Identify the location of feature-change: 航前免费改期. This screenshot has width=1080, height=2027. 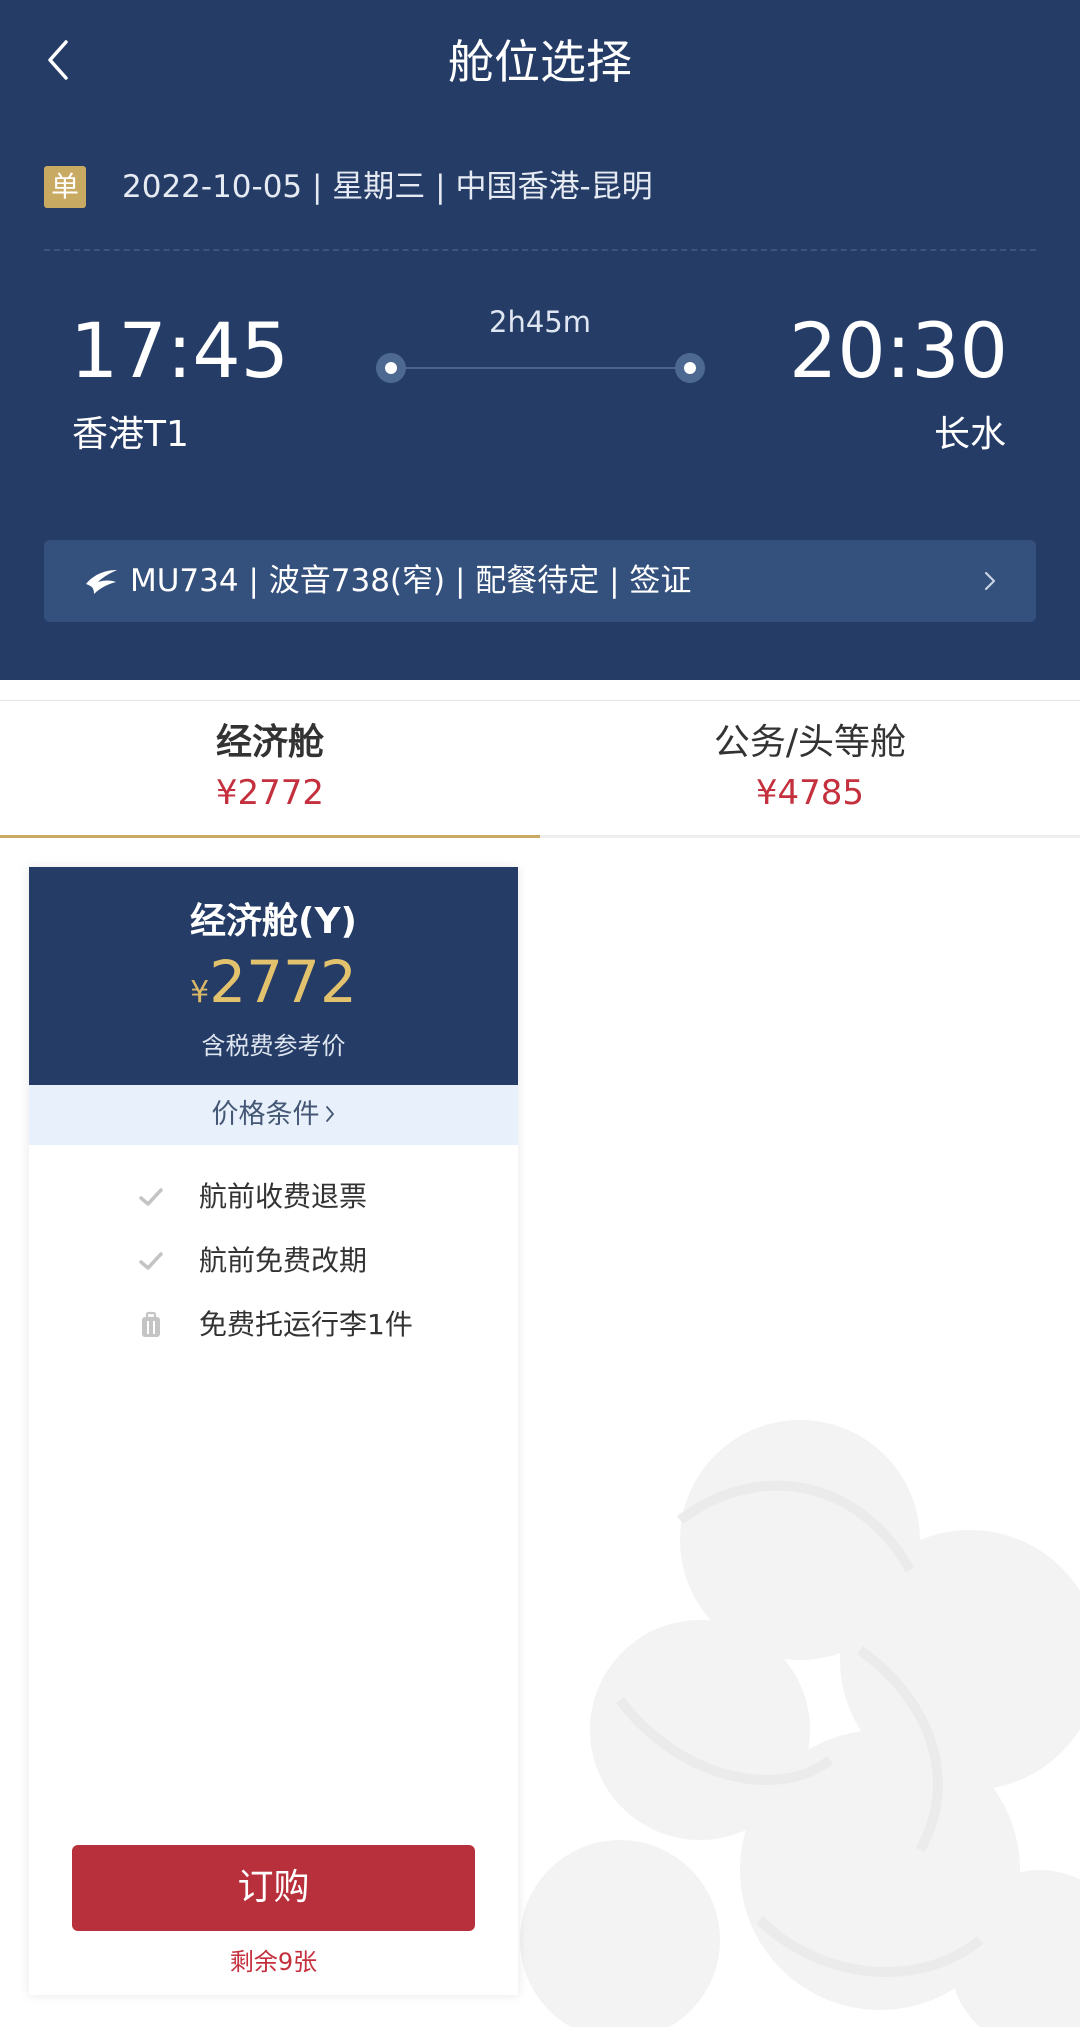
(252, 1261).